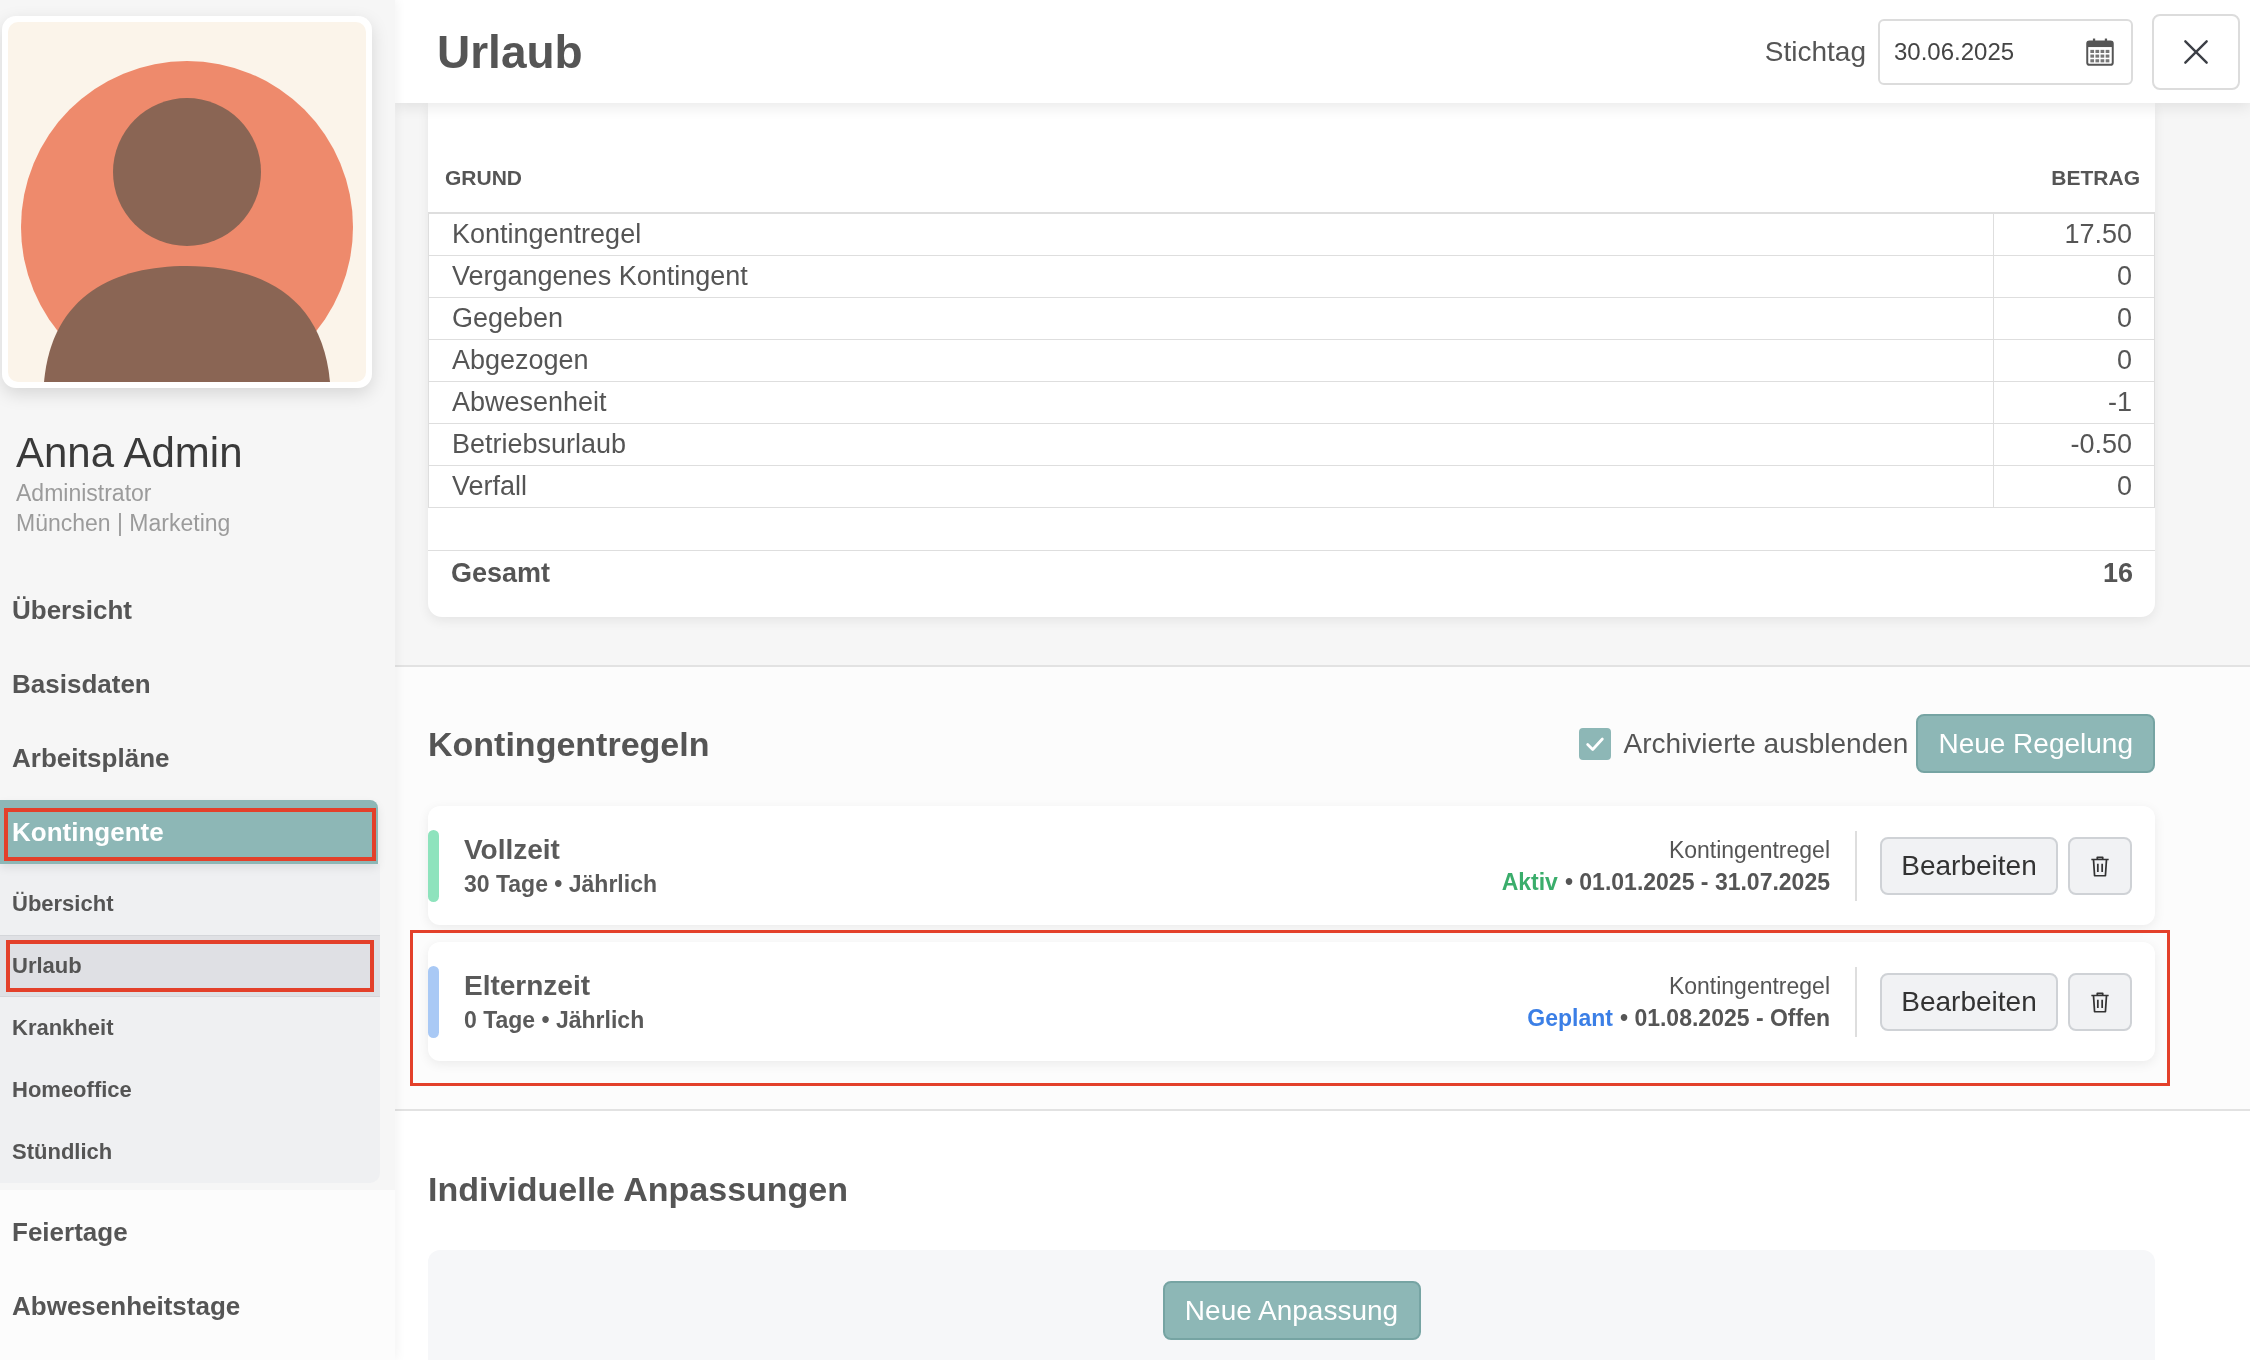  What do you see at coordinates (2098, 234) in the screenshot?
I see `table-cell-text: 17.50` at bounding box center [2098, 234].